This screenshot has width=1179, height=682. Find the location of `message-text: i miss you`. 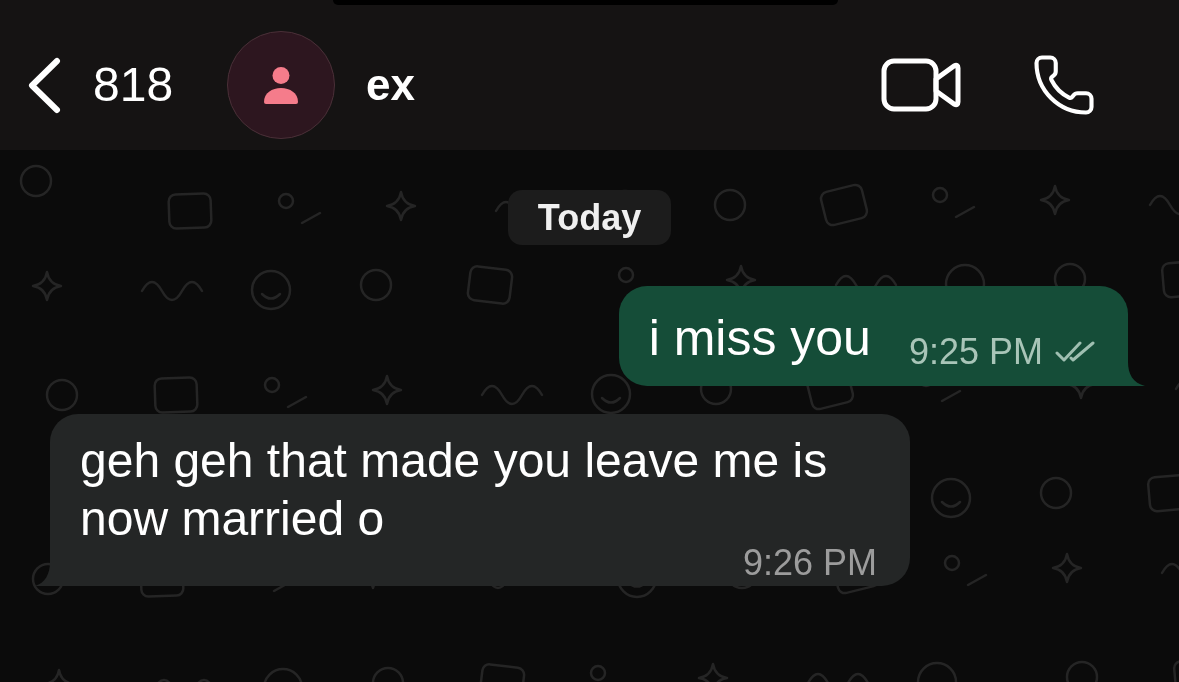

message-text: i miss you is located at coordinates (759, 338).